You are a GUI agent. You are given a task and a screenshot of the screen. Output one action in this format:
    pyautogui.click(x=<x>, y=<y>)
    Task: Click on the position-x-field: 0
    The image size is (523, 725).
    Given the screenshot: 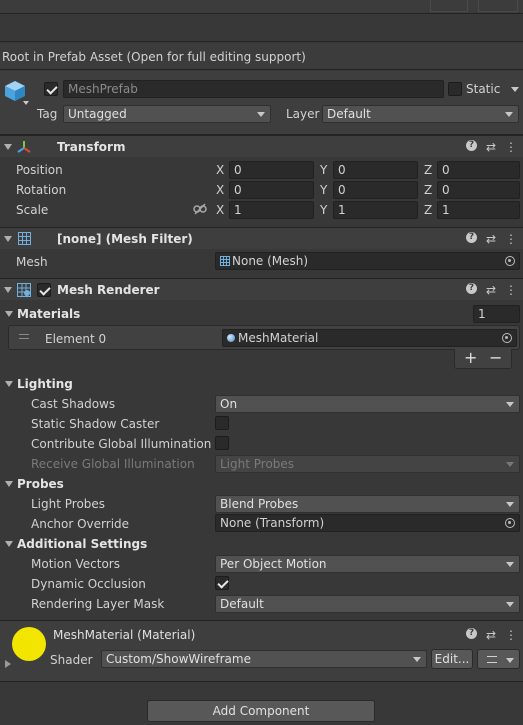 What is the action you would take?
    pyautogui.click(x=271, y=170)
    